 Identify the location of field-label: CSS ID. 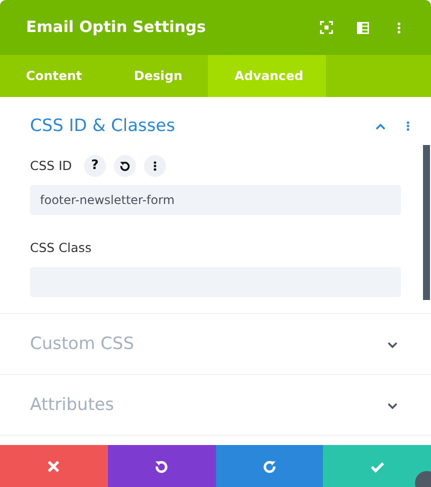
(51, 165).